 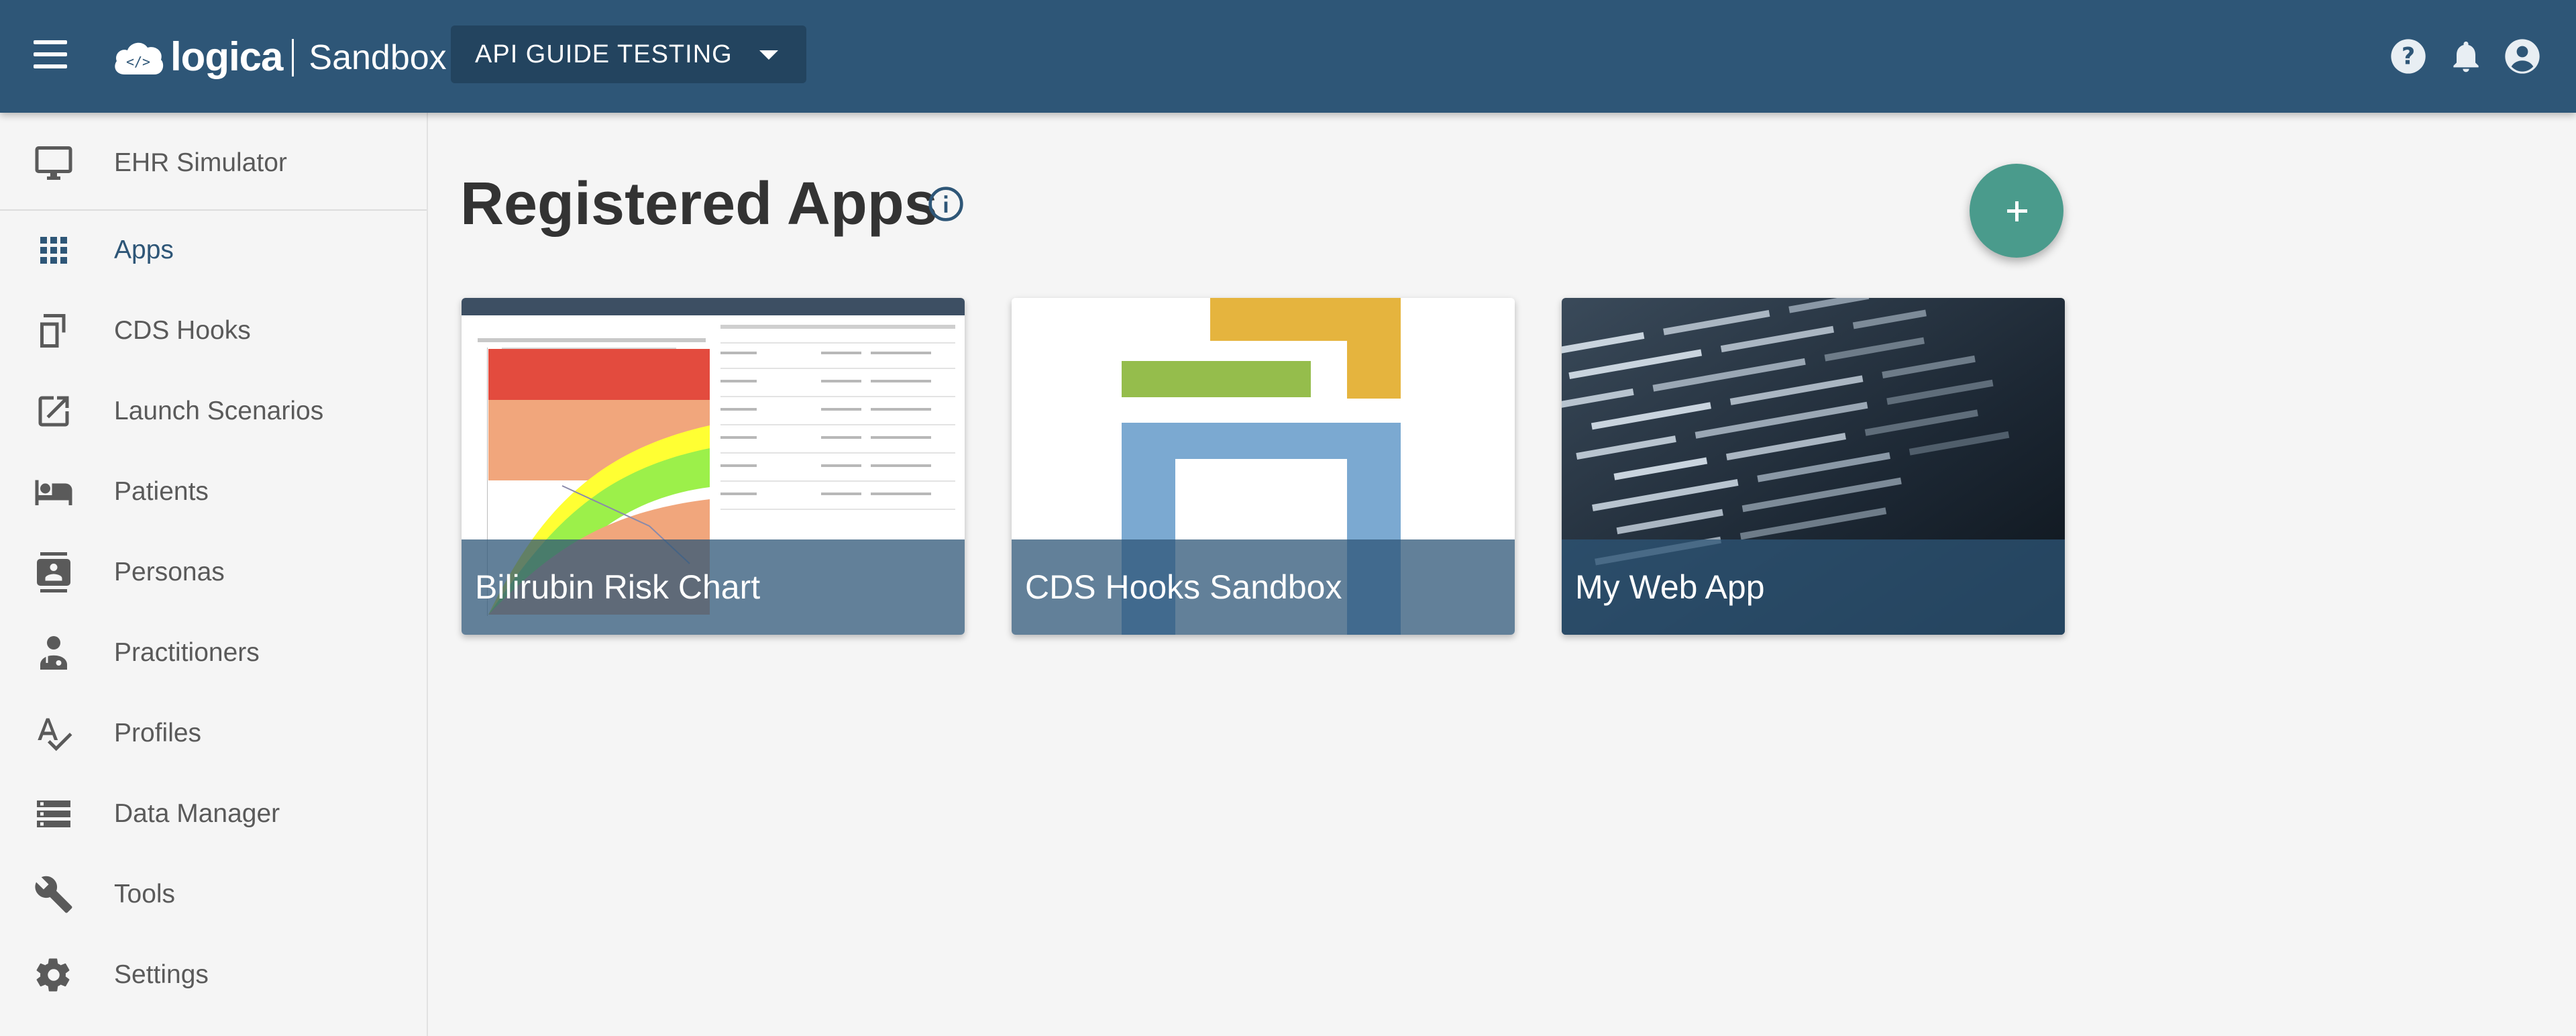 I want to click on sidebar-item-patients: Patients, so click(x=213, y=492).